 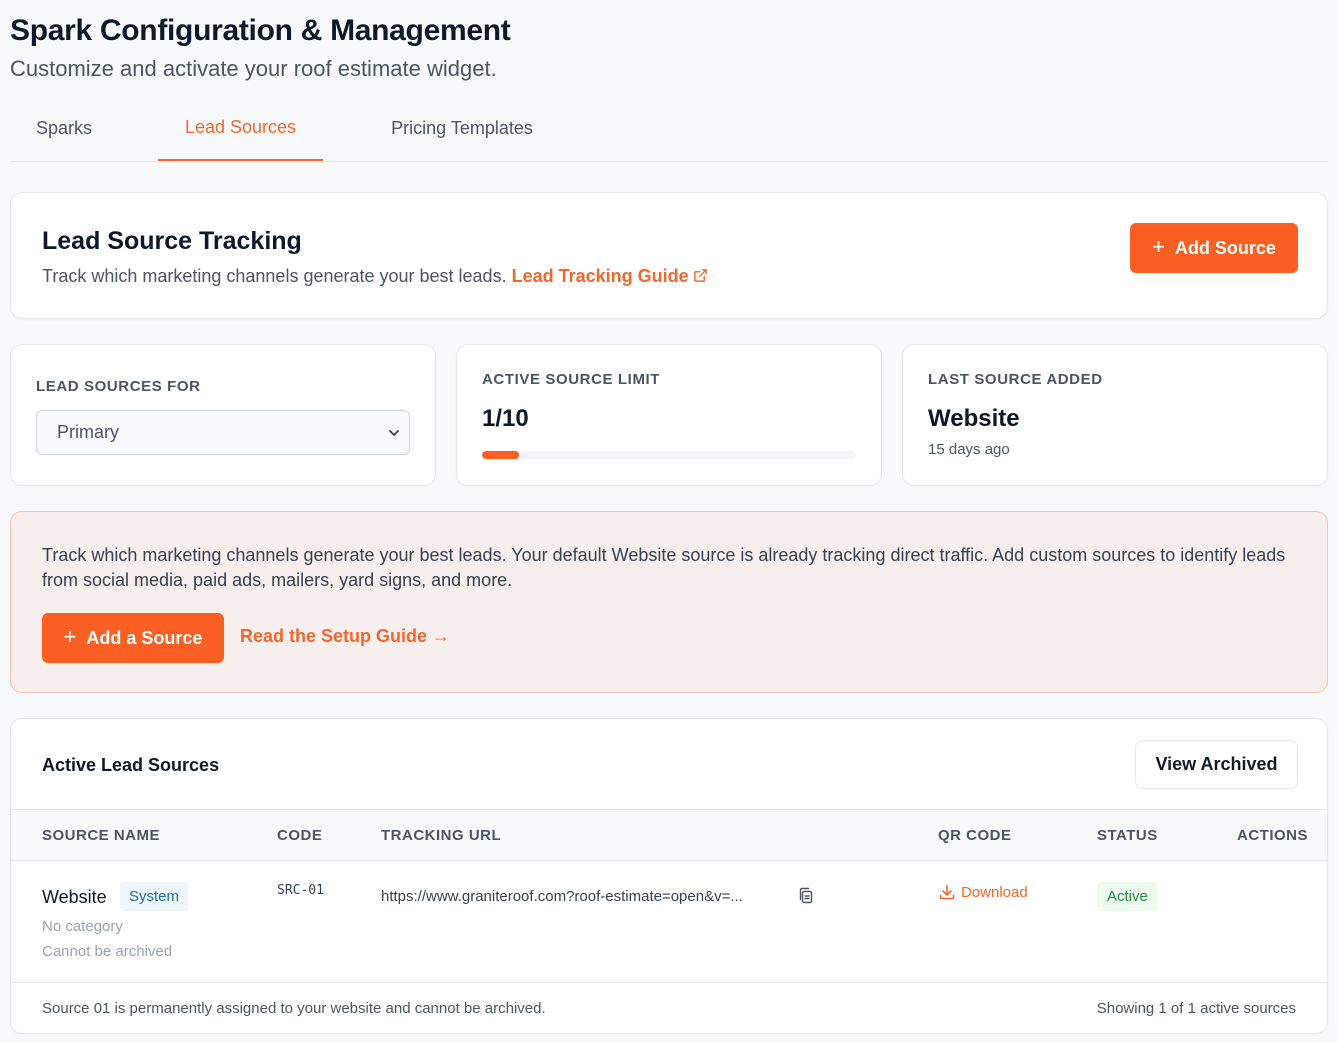 What do you see at coordinates (1196, 1008) in the screenshot?
I see `table-footer-count: Showing 1 of 1 active sources` at bounding box center [1196, 1008].